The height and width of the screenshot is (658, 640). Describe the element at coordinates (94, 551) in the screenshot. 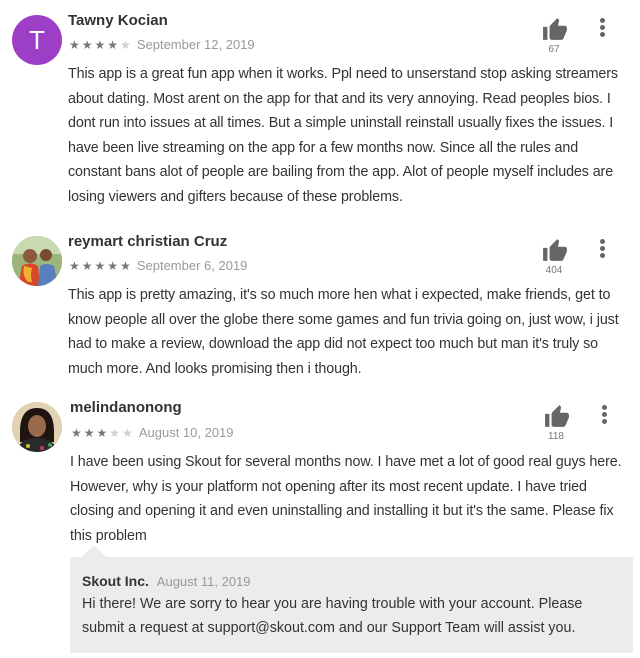

I see `reply-pointer` at that location.